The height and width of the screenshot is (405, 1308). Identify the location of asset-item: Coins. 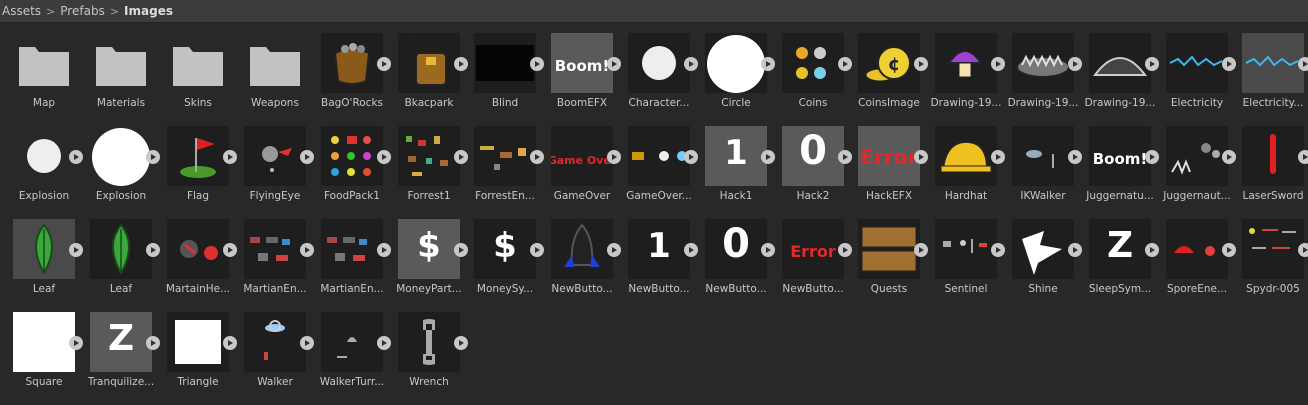
(815, 68).